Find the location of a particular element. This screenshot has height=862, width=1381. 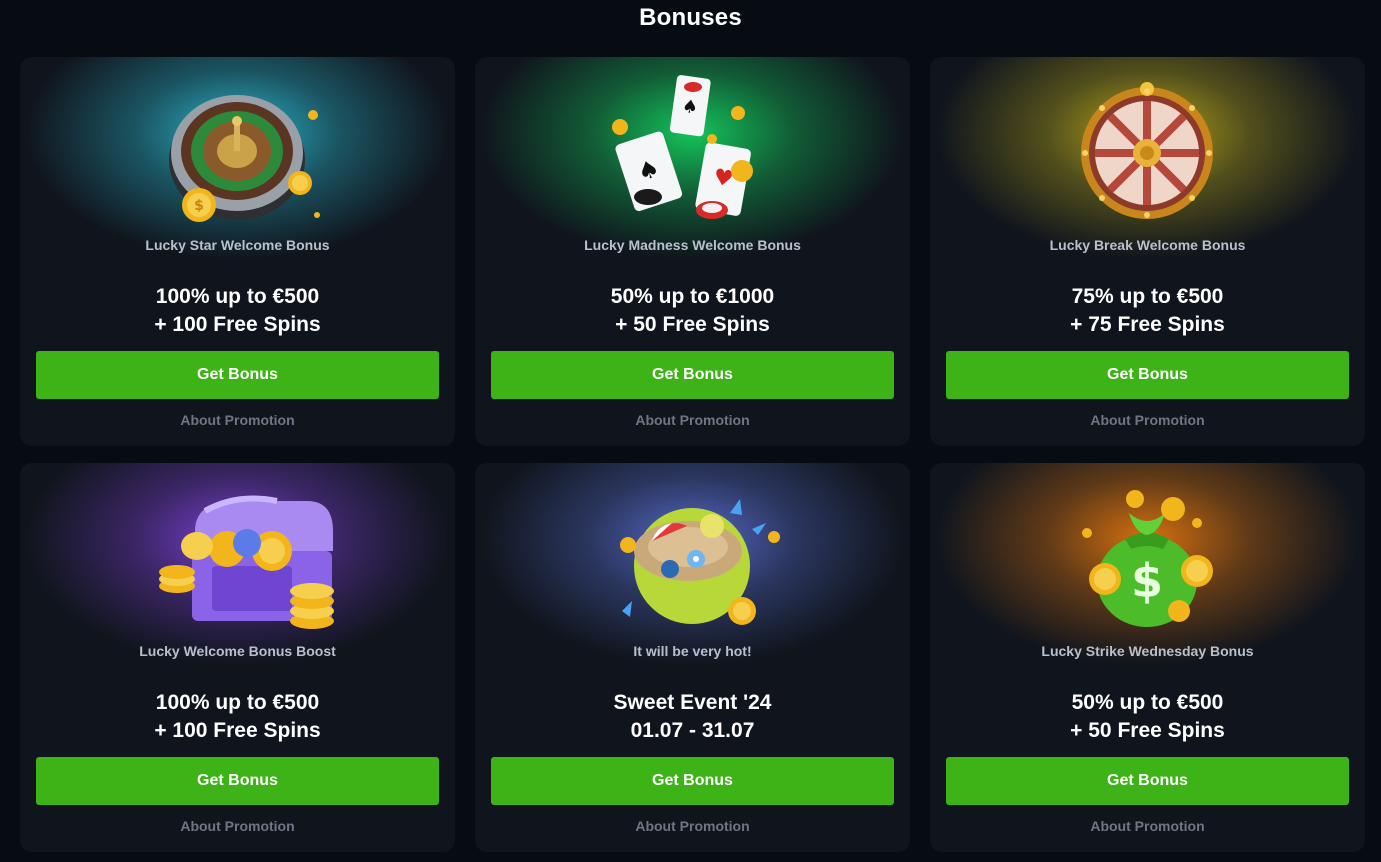

bonus-offer: 50% up to €1000 + 50 Free Spins is located at coordinates (692, 311).